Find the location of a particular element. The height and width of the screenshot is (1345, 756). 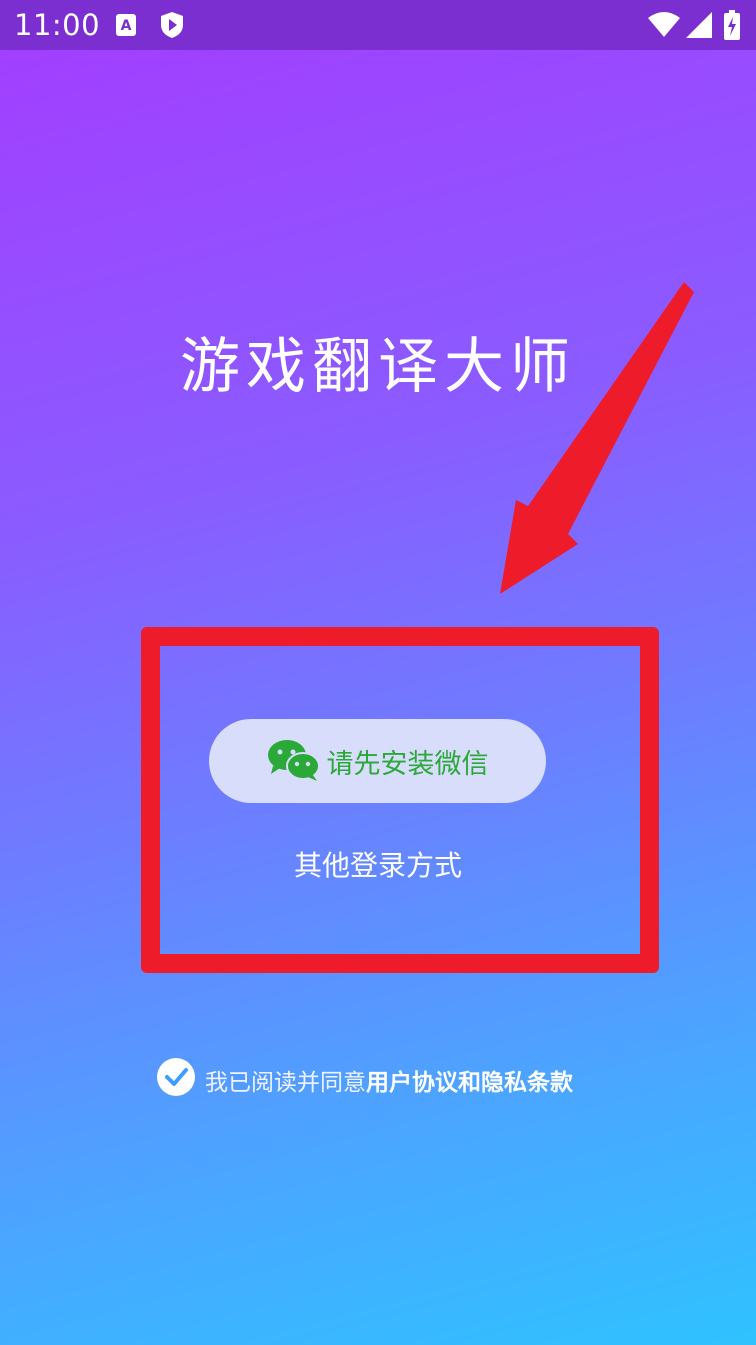

wechat-login-button: 请先安装微信 is located at coordinates (377, 761).